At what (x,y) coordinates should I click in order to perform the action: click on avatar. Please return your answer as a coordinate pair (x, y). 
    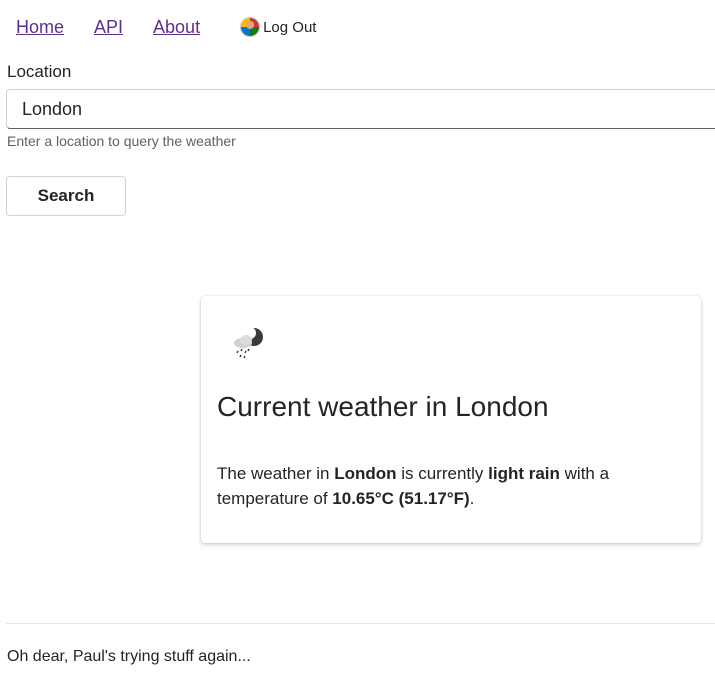
    Looking at the image, I should click on (250, 27).